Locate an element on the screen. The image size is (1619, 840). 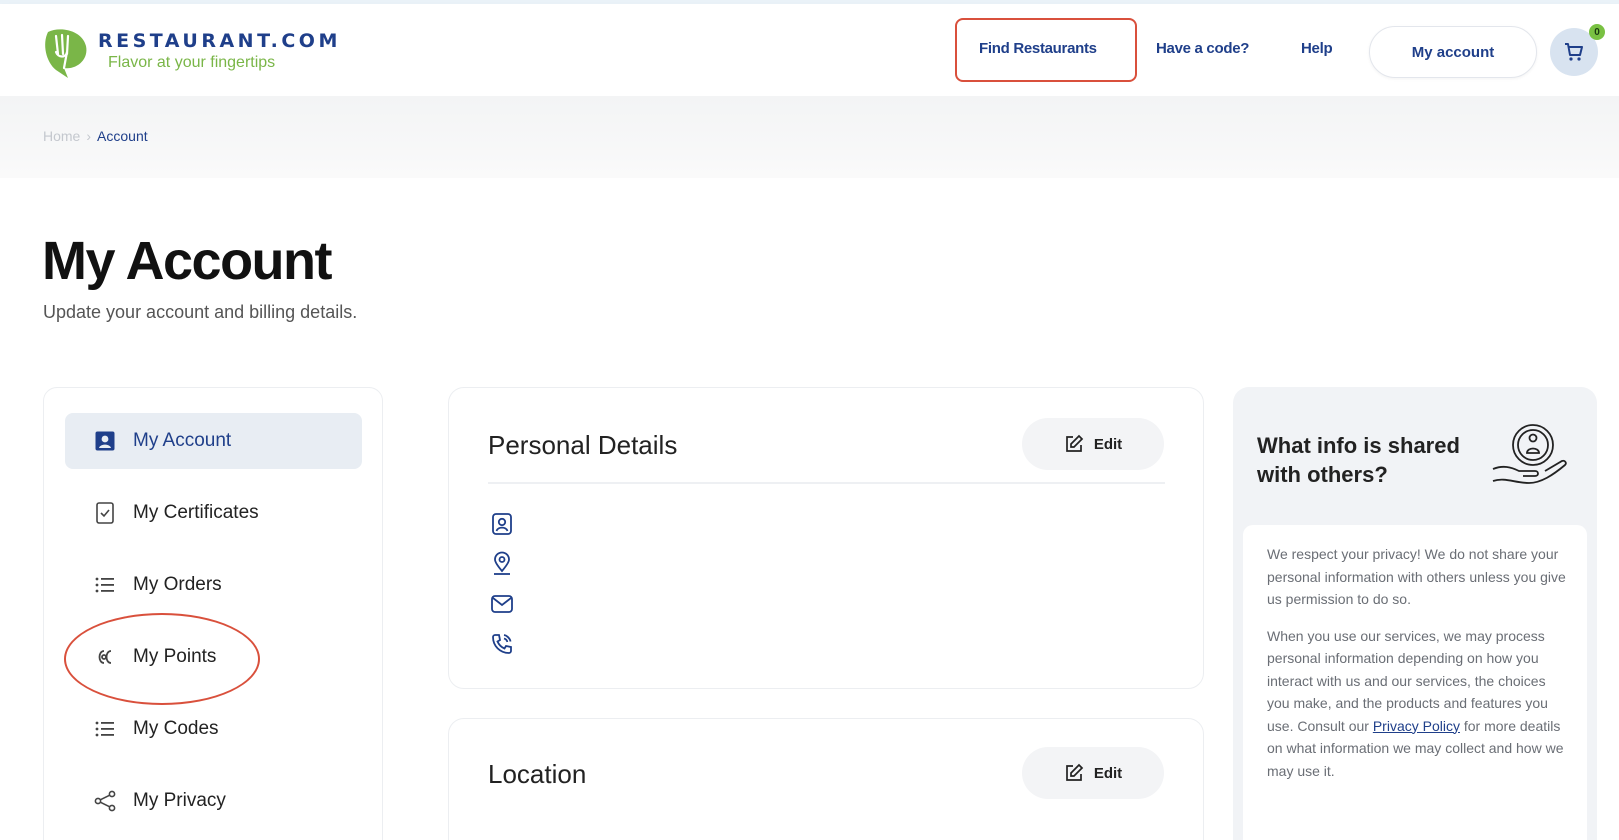
highlight-oval-my-points is located at coordinates (162, 659).